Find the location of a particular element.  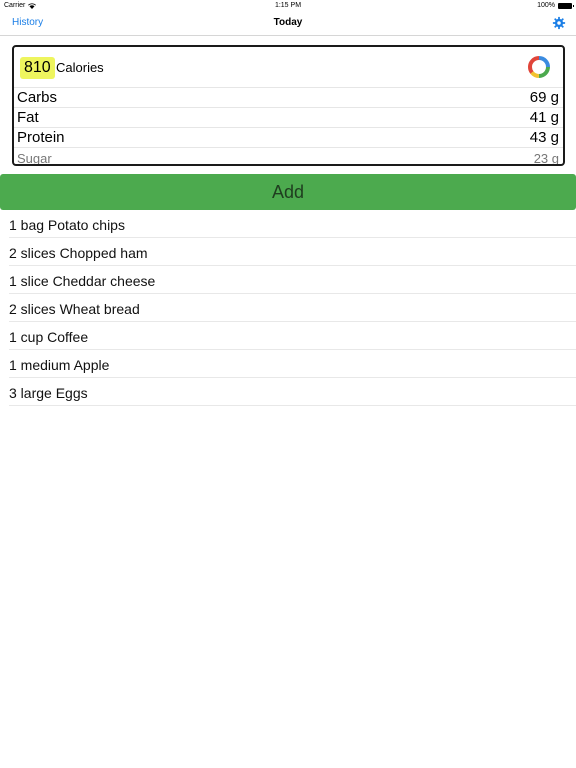

page-title: Today is located at coordinates (288, 22).